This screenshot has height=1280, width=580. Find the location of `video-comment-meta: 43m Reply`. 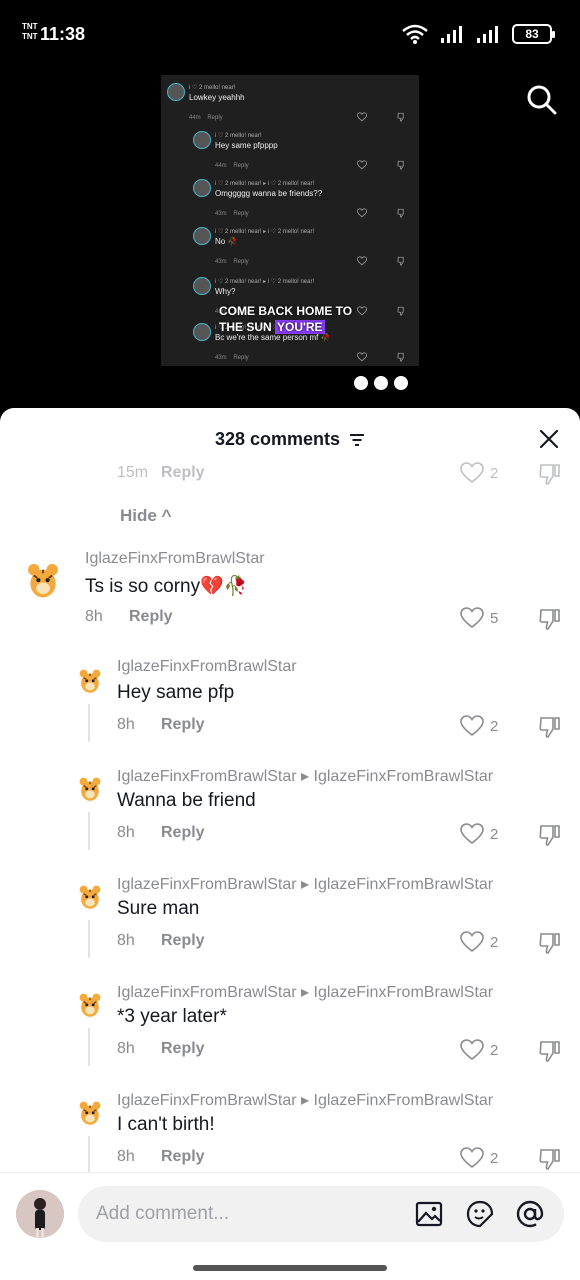

video-comment-meta: 43m Reply is located at coordinates (232, 358).